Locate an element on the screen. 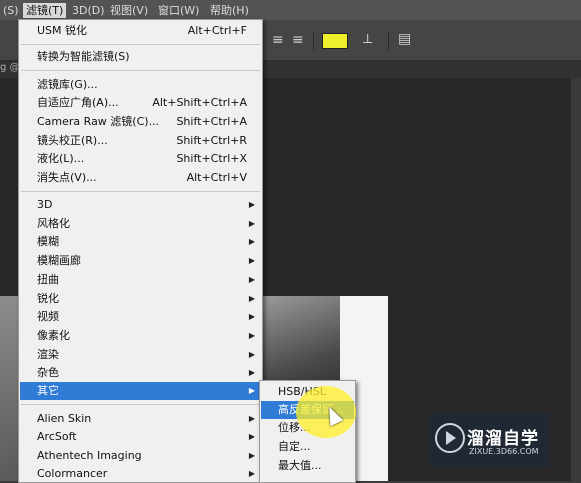  menu-item-sharpen: 锐化 ▶ is located at coordinates (140, 299).